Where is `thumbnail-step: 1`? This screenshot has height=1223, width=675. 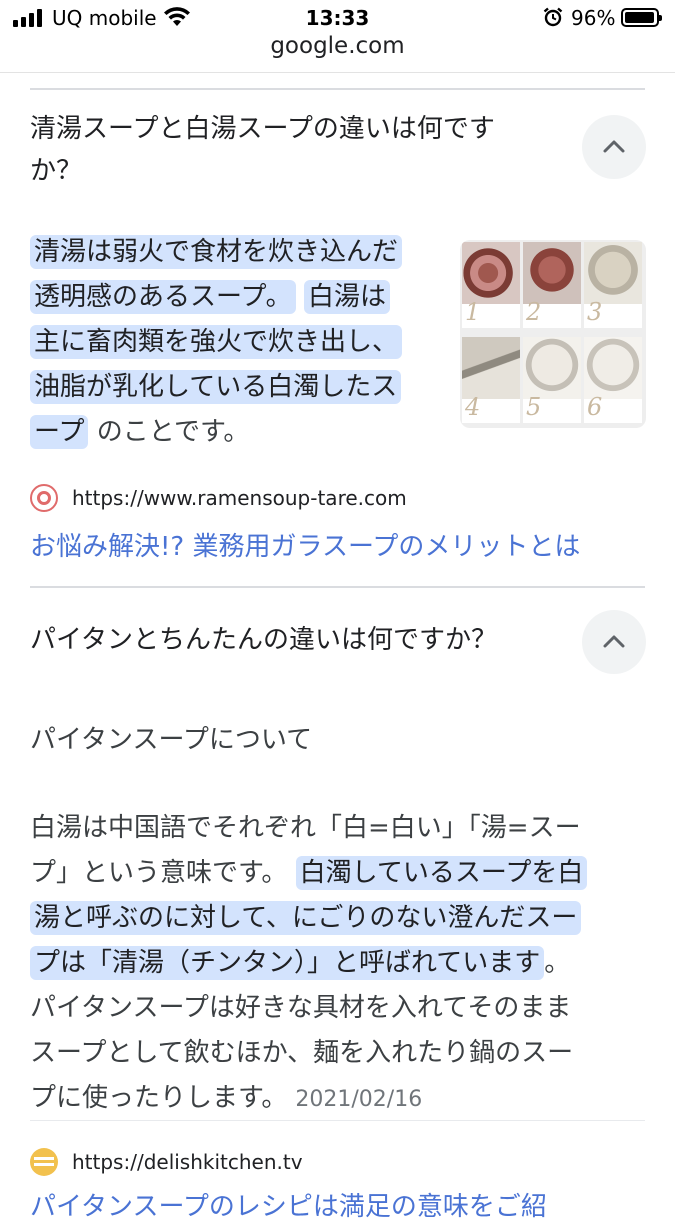
thumbnail-step: 1 is located at coordinates (491, 285).